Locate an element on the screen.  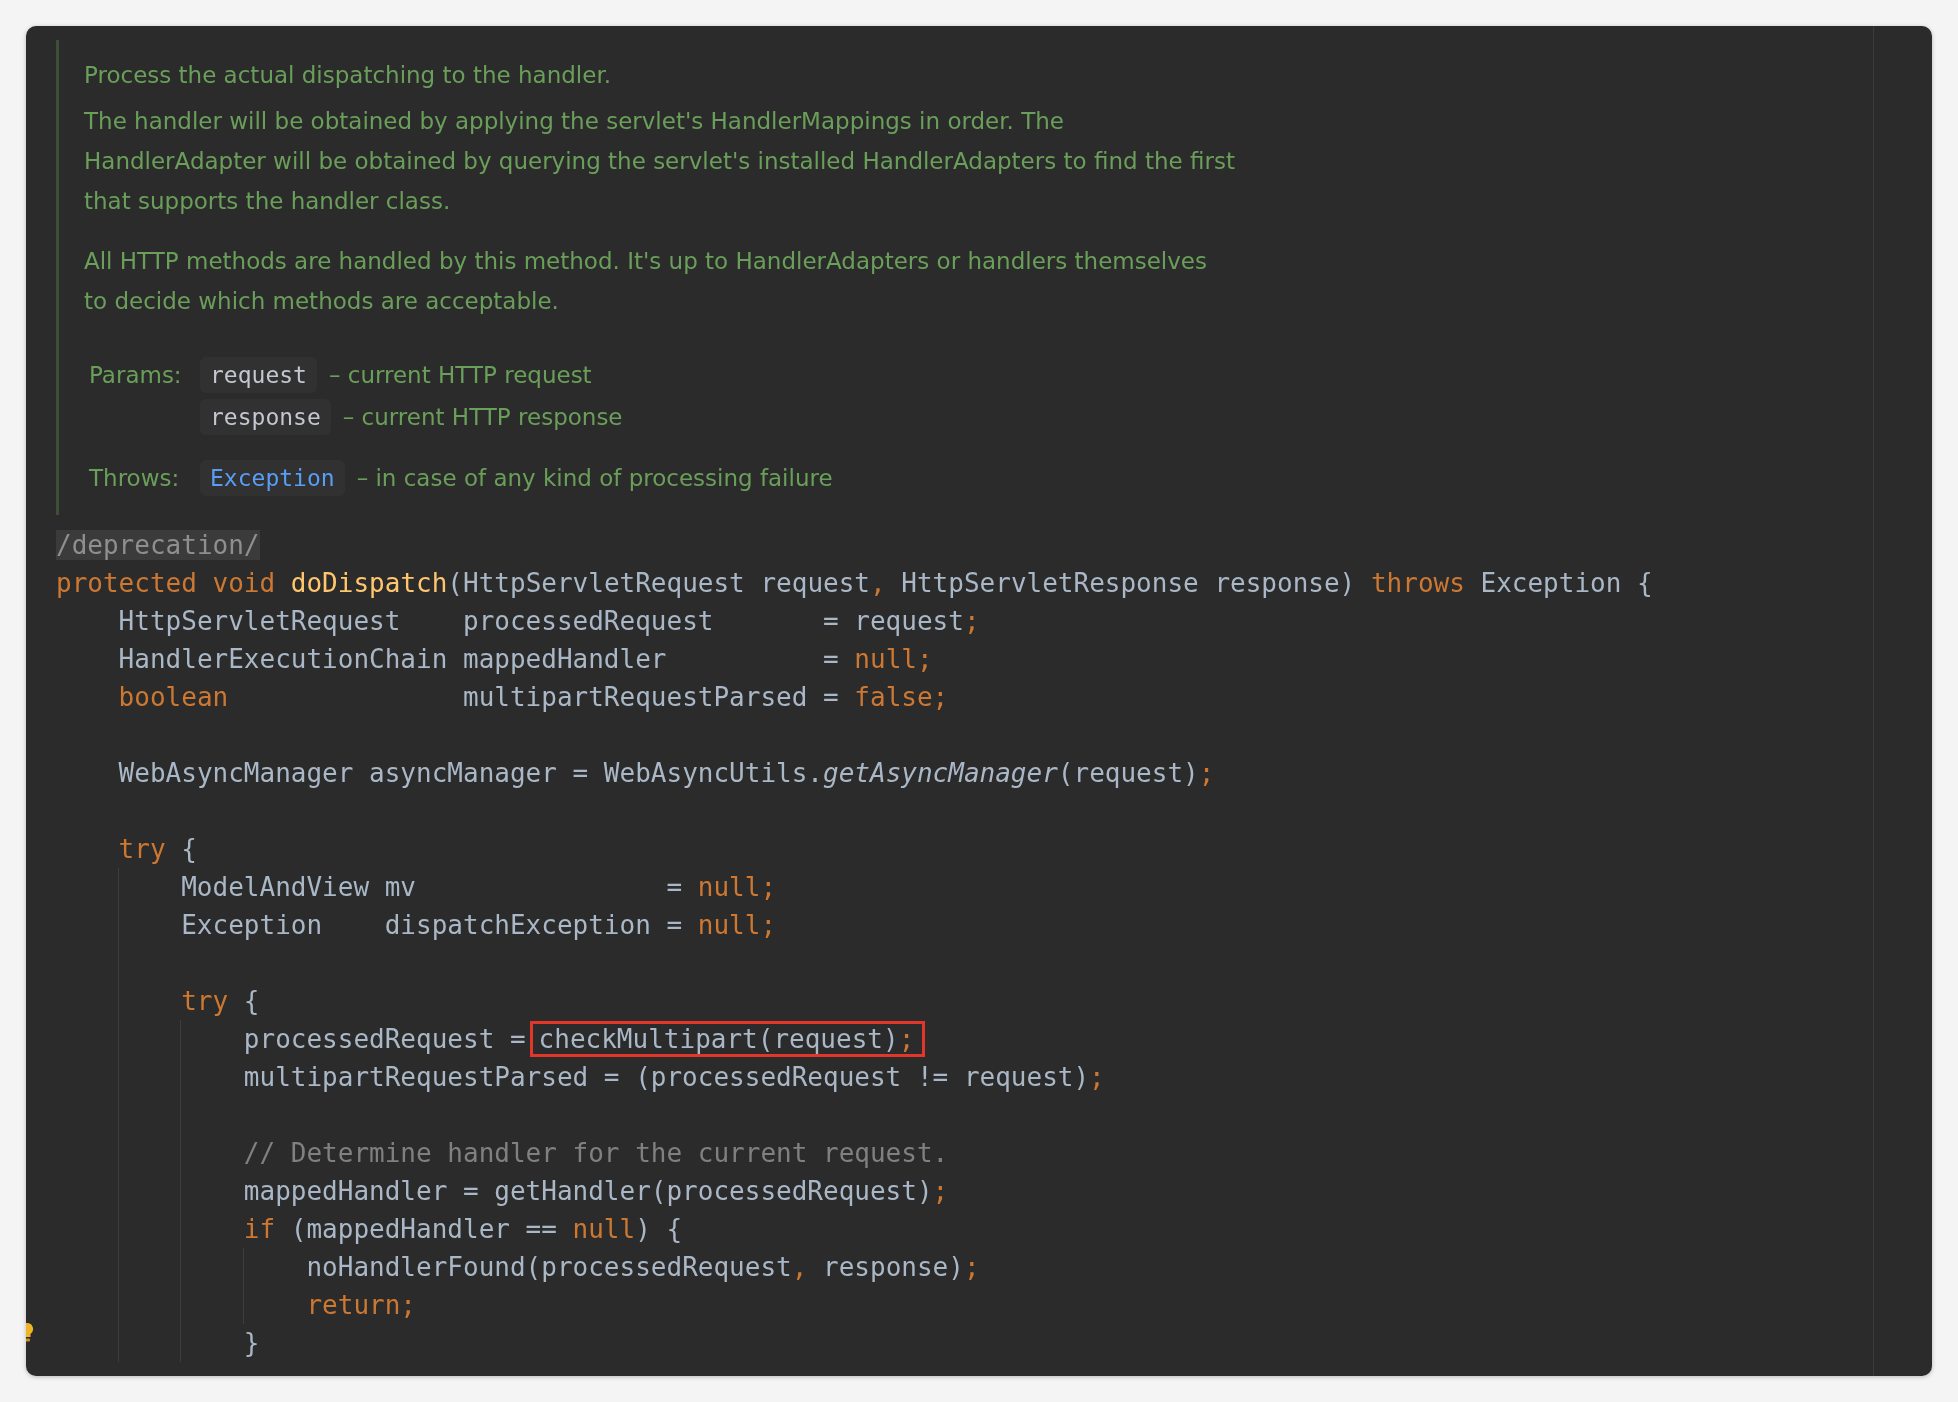
tag-description: – current HTTP response is located at coordinates (482, 417).